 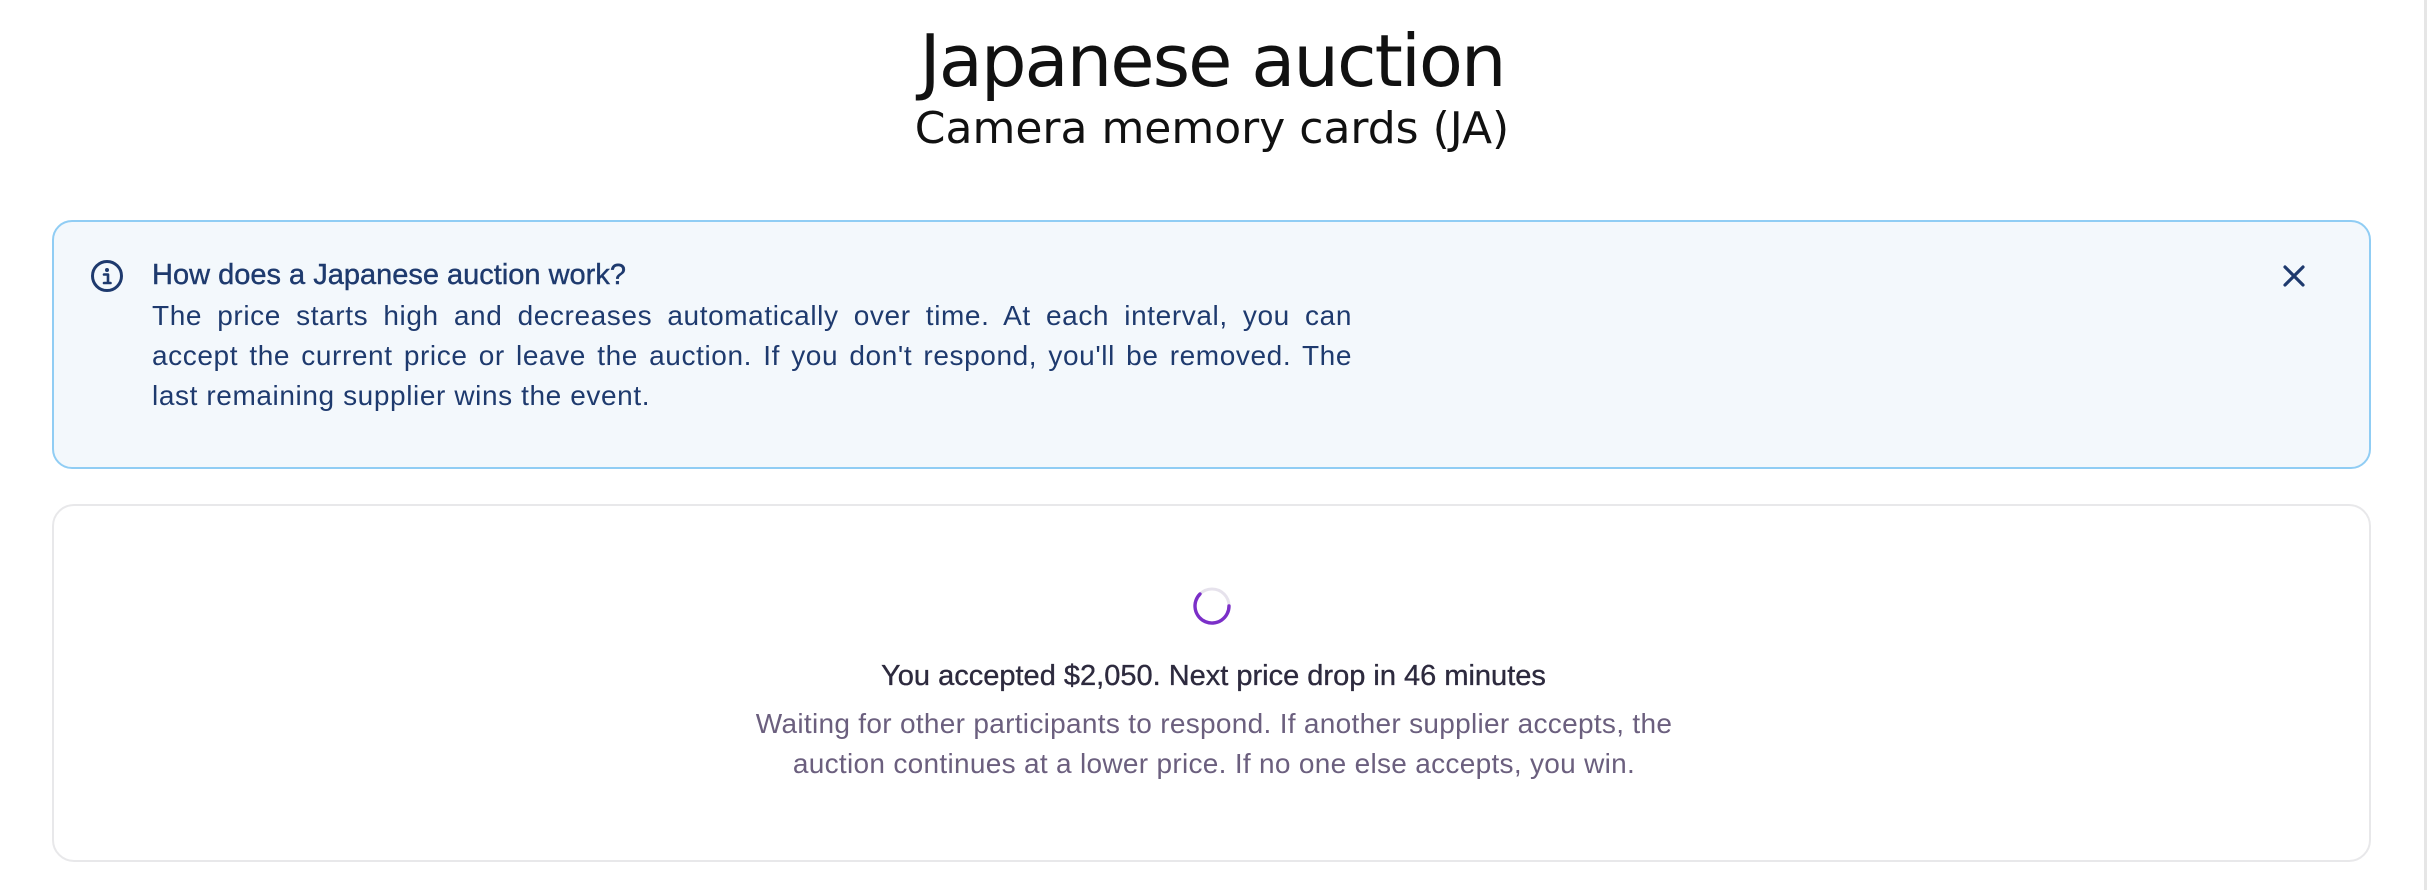 What do you see at coordinates (107, 276) in the screenshot?
I see `info-circle-icon` at bounding box center [107, 276].